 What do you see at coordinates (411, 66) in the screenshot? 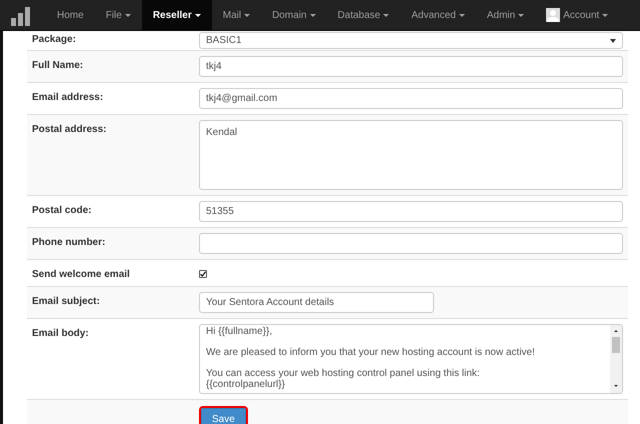
I see `text-field: tkj4` at bounding box center [411, 66].